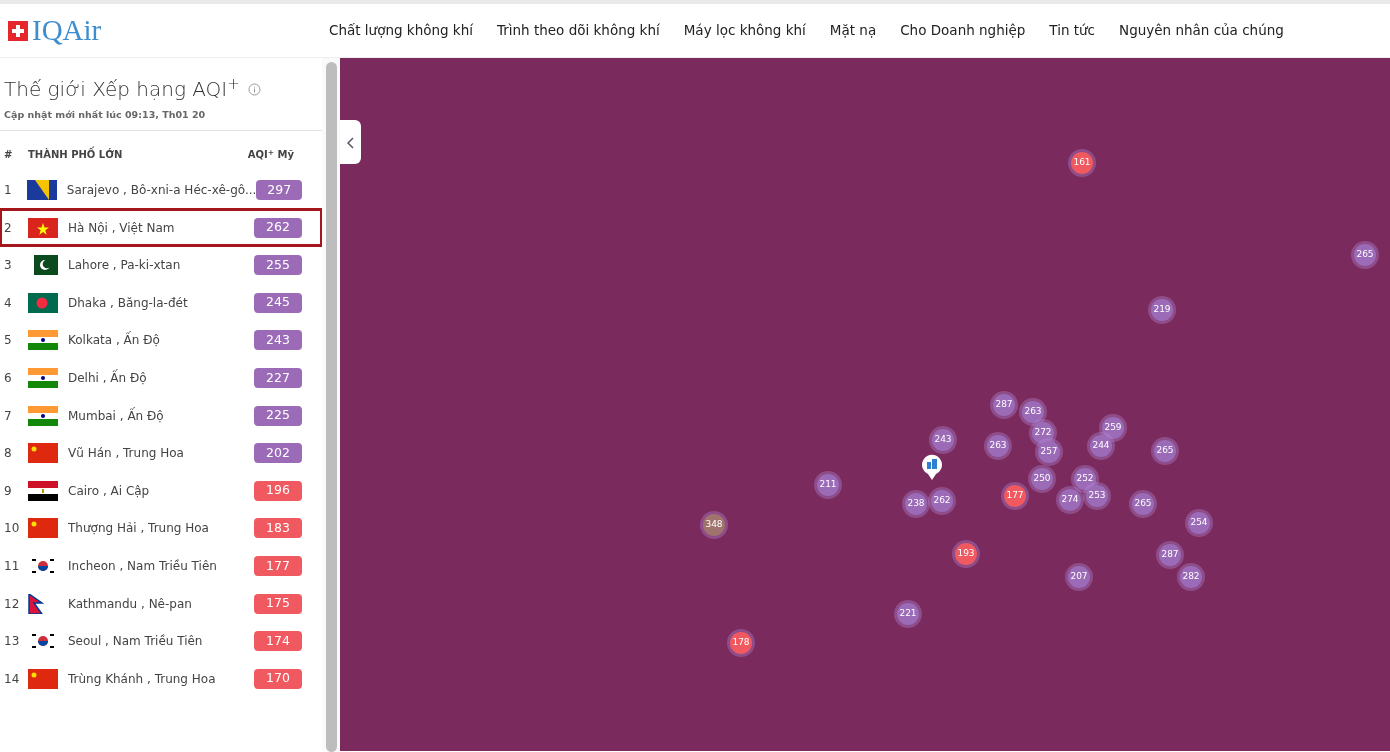 This screenshot has height=752, width=1390. What do you see at coordinates (278, 603) in the screenshot?
I see `aqi-badge: 175` at bounding box center [278, 603].